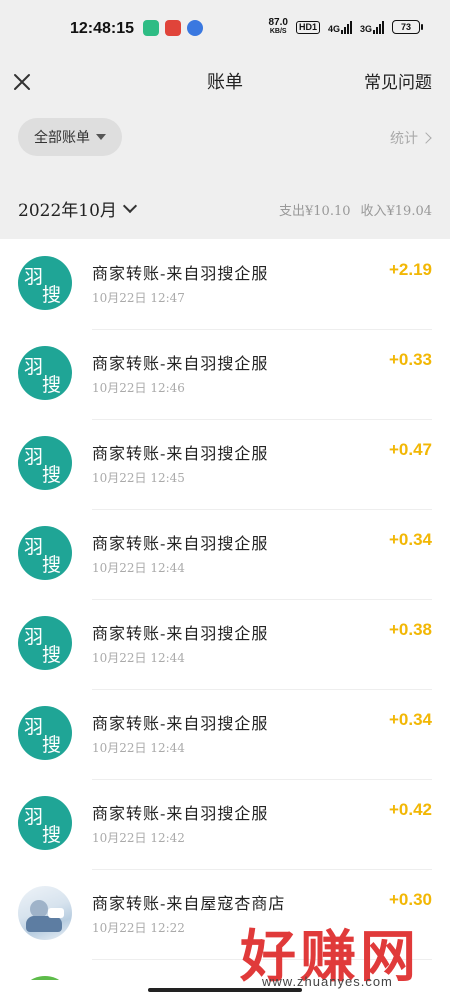 This screenshot has height=1000, width=450. Describe the element at coordinates (410, 809) in the screenshot. I see `transaction-amount: +0.42` at that location.